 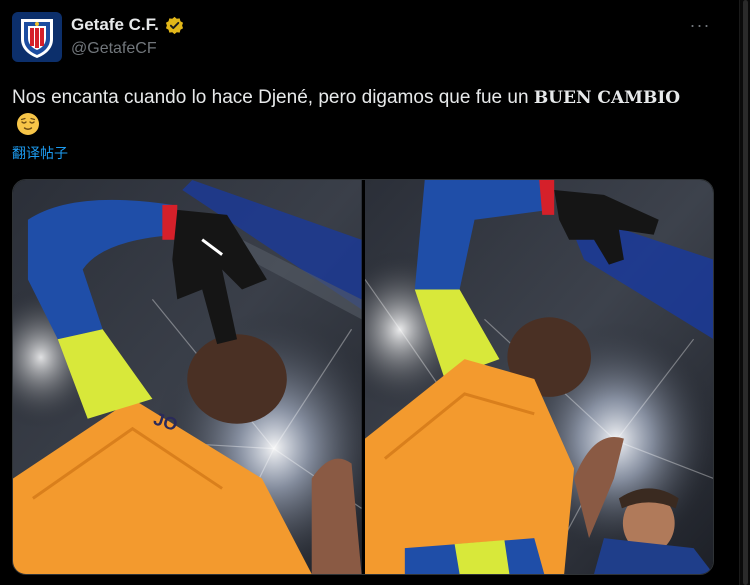 I want to click on author-name-row: Getafe C.F., so click(x=127, y=25).